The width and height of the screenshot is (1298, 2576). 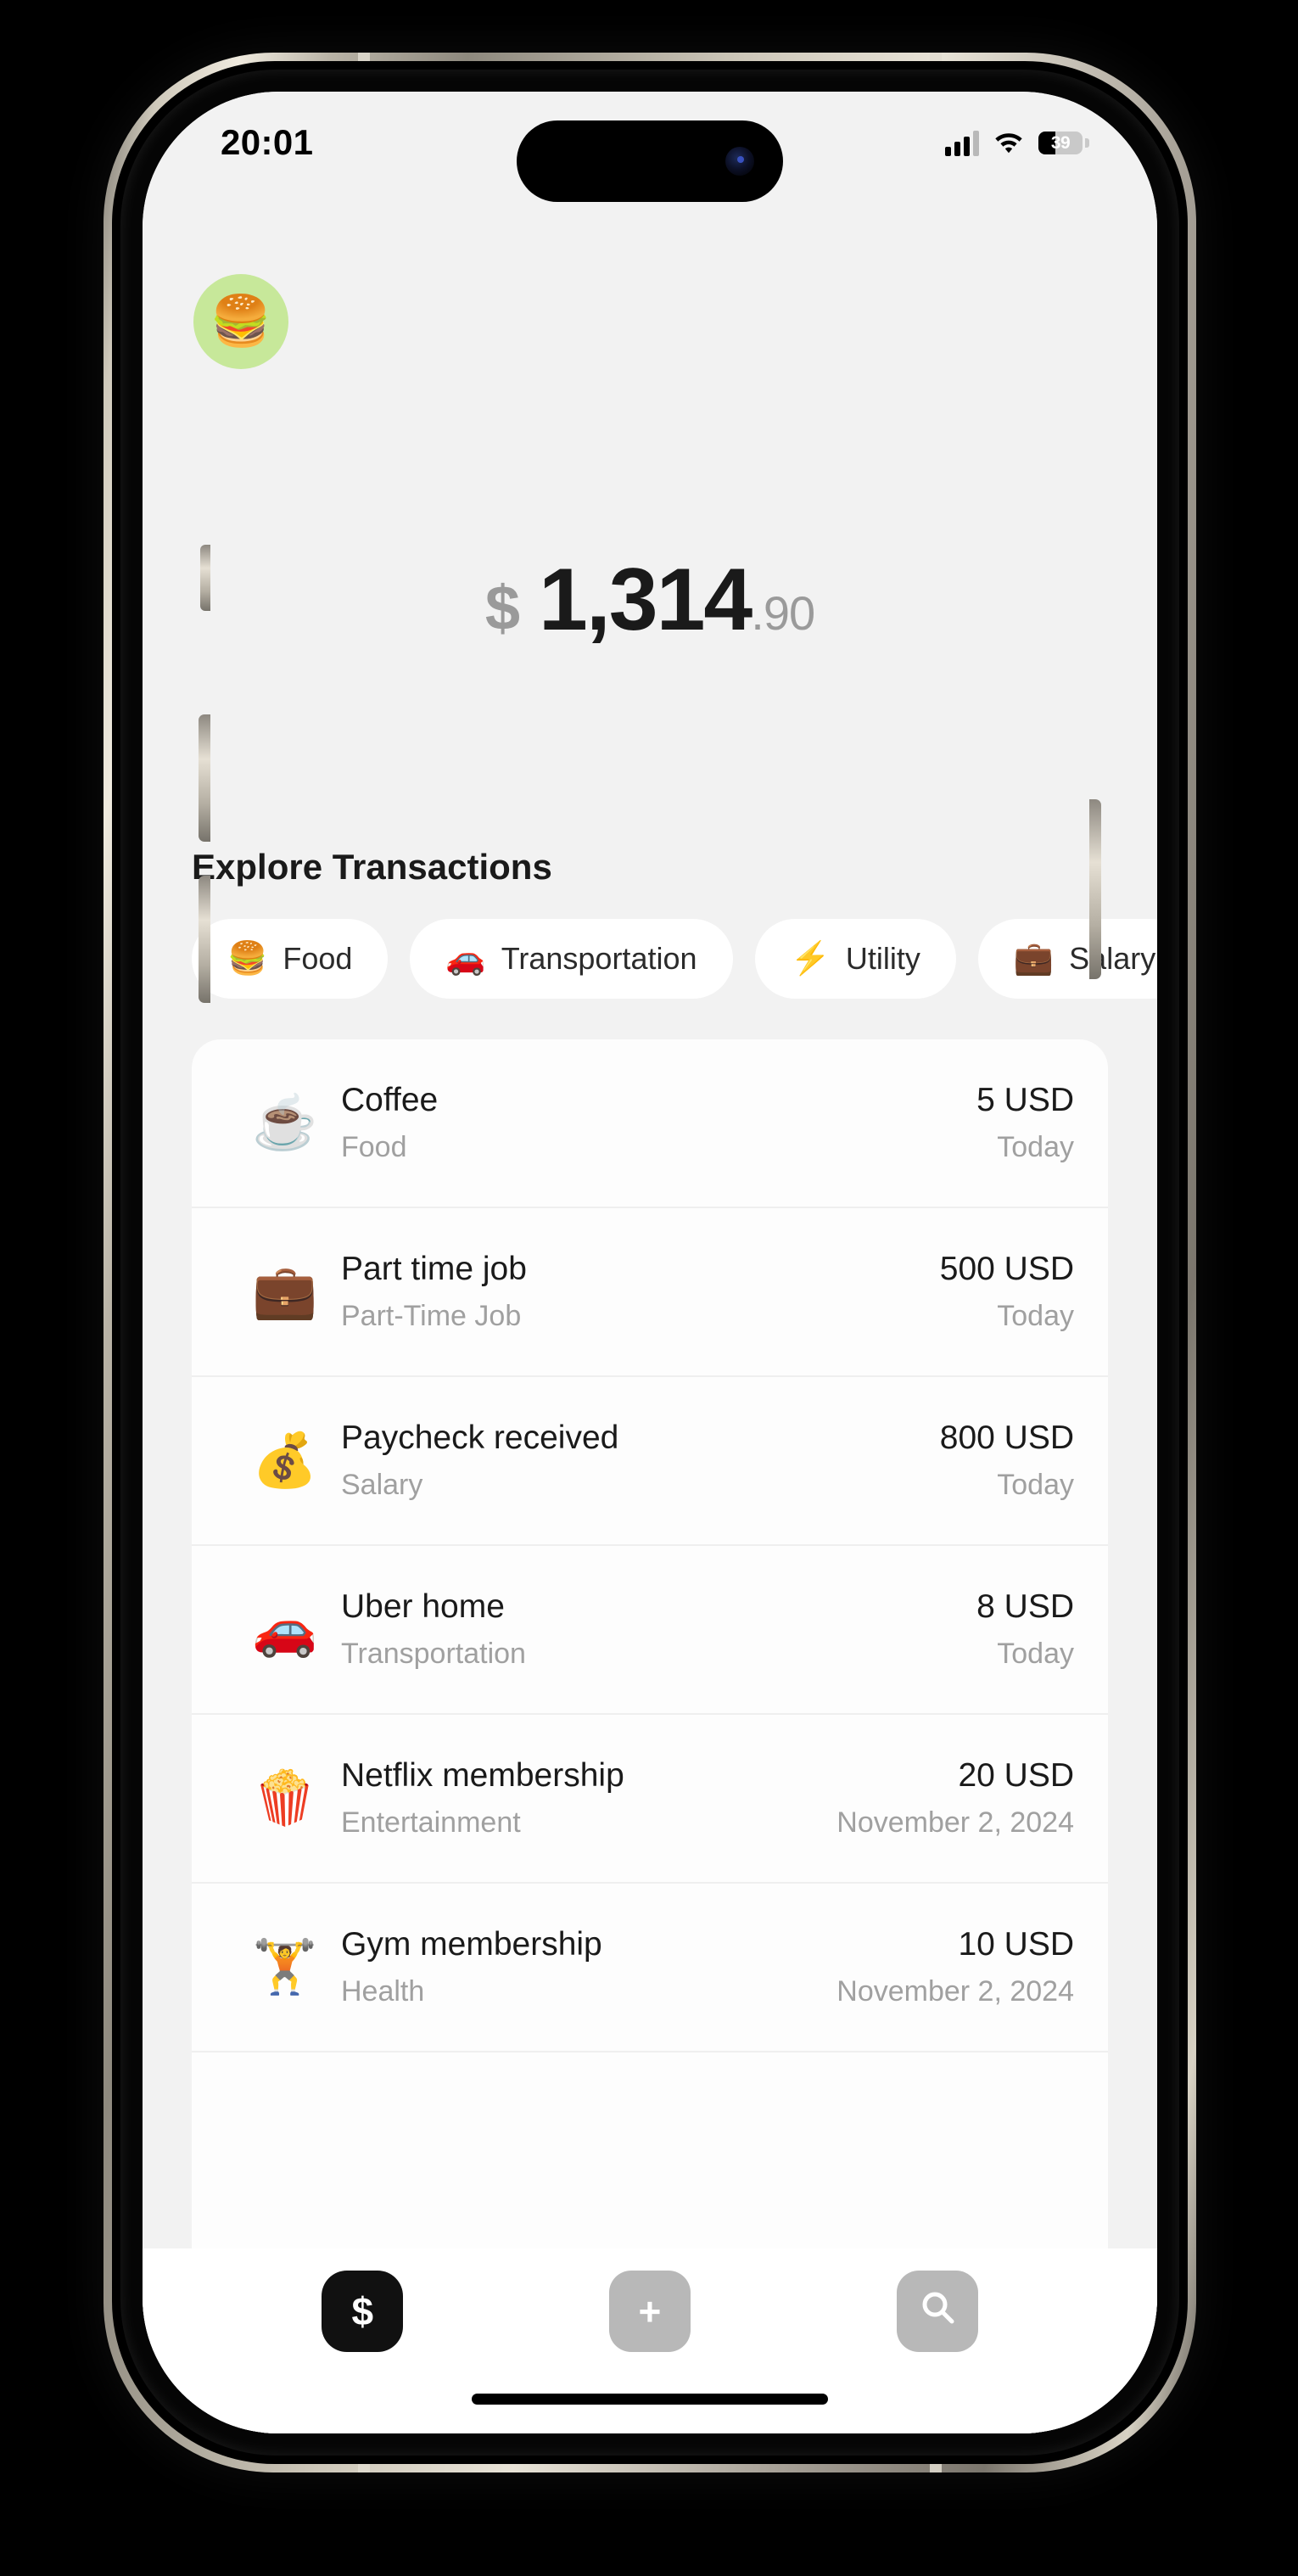 I want to click on antenna-line-bottom-left, so click(x=364, y=2467).